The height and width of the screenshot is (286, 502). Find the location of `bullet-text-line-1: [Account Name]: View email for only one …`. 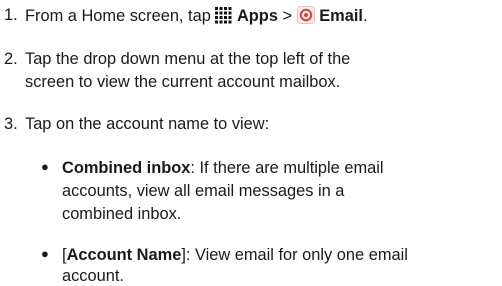

bullet-text-line-1: [Account Name]: View email for only one … is located at coordinates (235, 255).